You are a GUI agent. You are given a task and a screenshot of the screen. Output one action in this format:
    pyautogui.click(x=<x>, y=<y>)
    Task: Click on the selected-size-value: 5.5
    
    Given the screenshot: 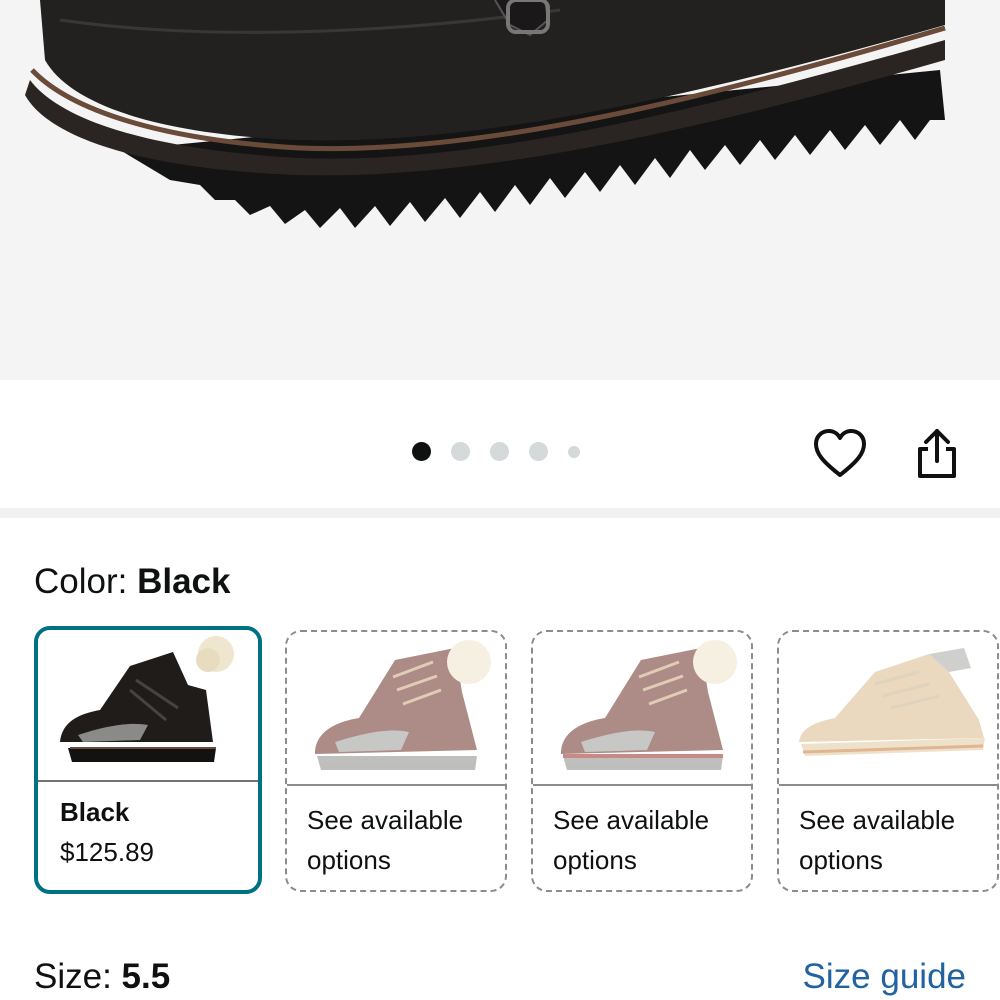 What is the action you would take?
    pyautogui.click(x=146, y=976)
    